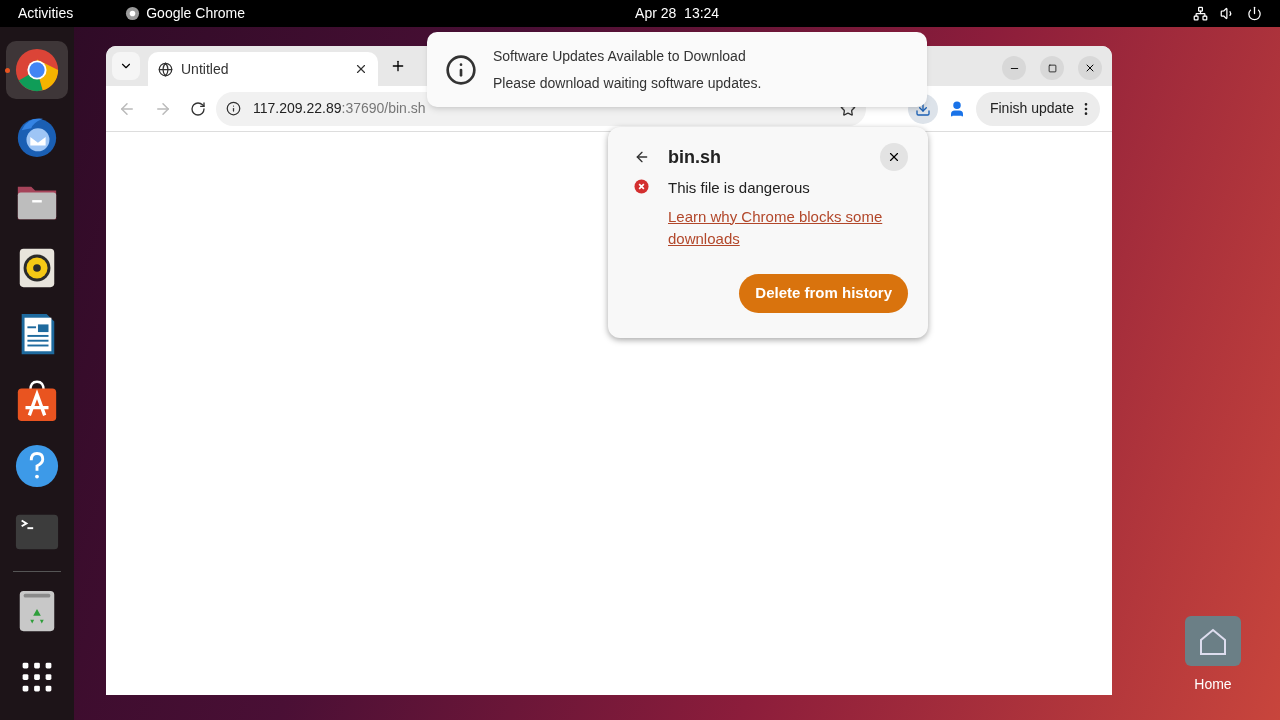 Image resolution: width=1280 pixels, height=720 pixels. I want to click on new-tab-icon, so click(398, 66).